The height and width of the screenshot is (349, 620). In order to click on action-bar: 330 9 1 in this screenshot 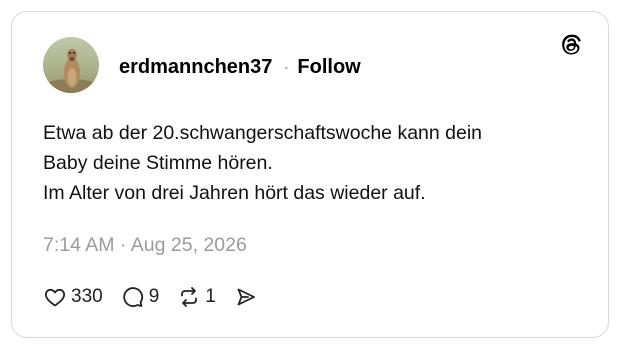, I will do `click(159, 297)`.